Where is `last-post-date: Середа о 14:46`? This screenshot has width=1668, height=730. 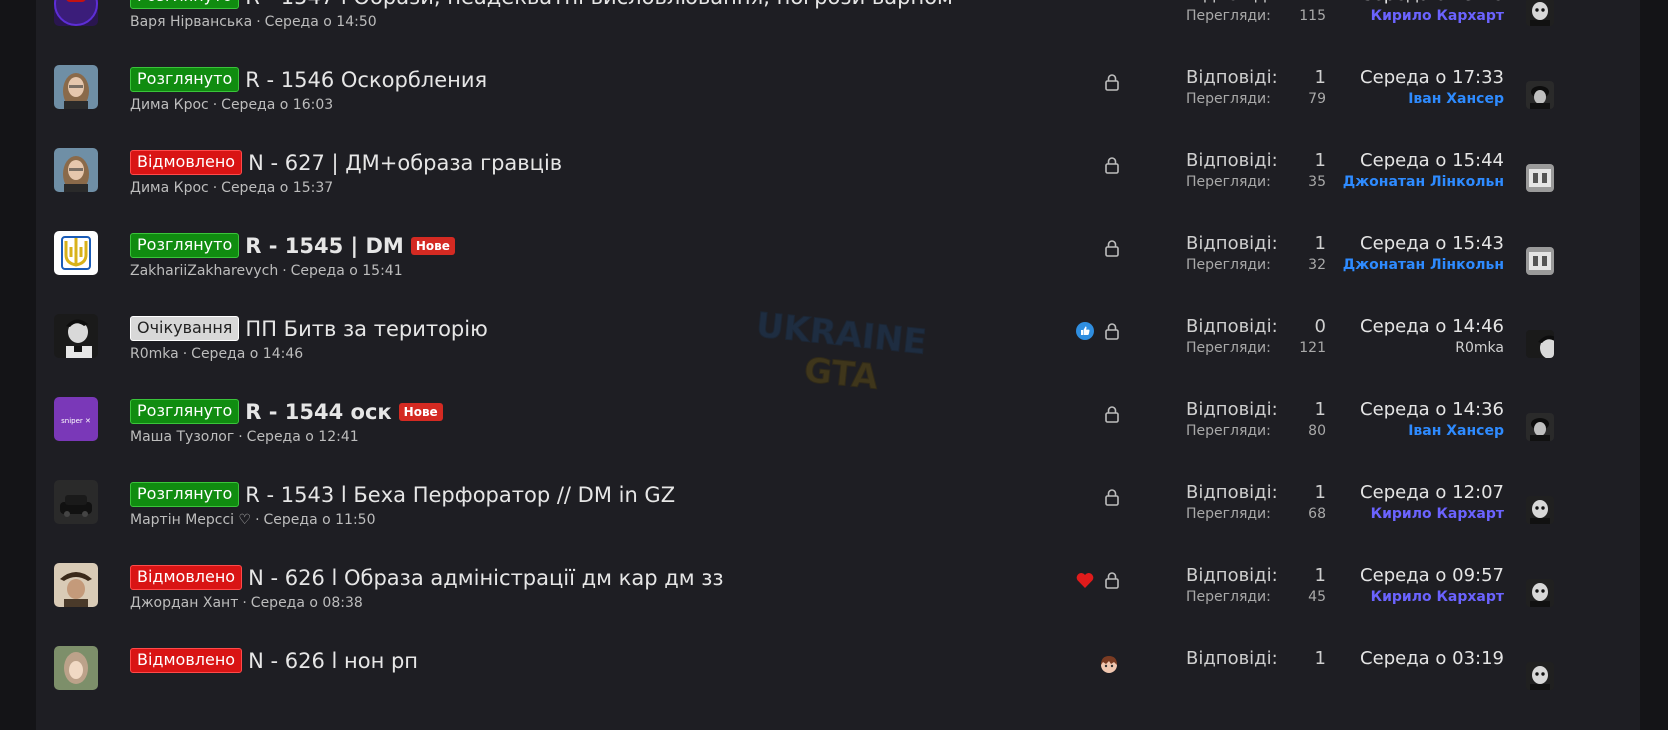
last-post-date: Середа о 14:46 is located at coordinates (1432, 328).